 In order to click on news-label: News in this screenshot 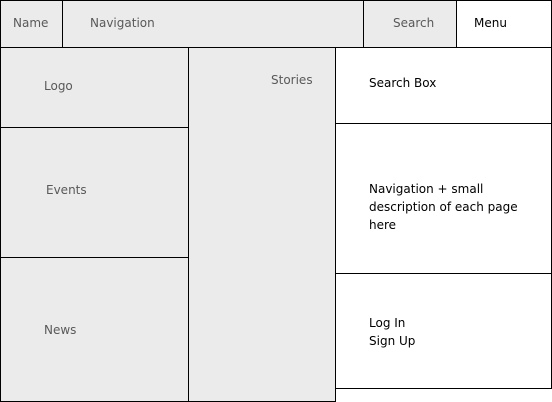, I will do `click(60, 330)`.